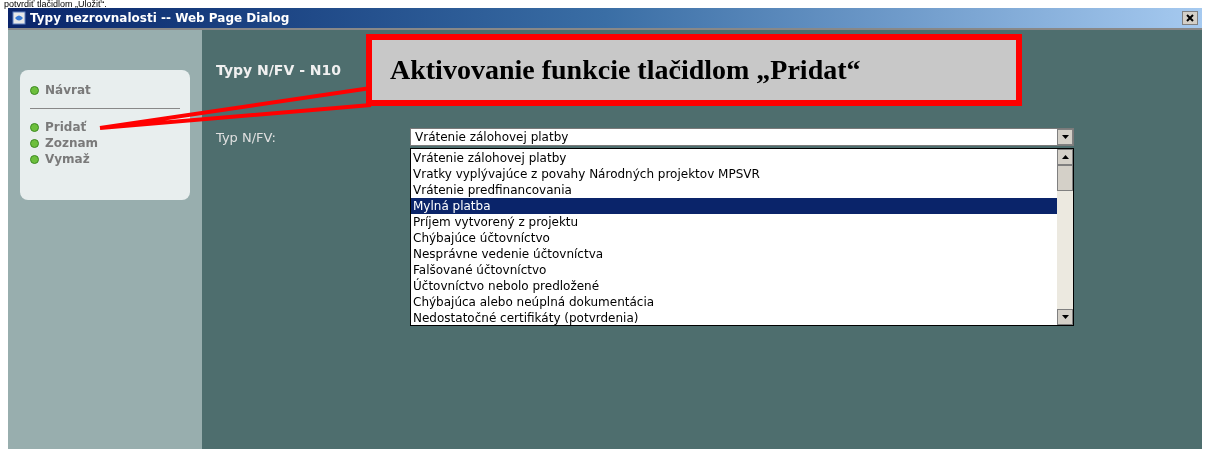  Describe the element at coordinates (734, 286) in the screenshot. I see `list-option: Účtovníctvo nebolo predložené` at that location.